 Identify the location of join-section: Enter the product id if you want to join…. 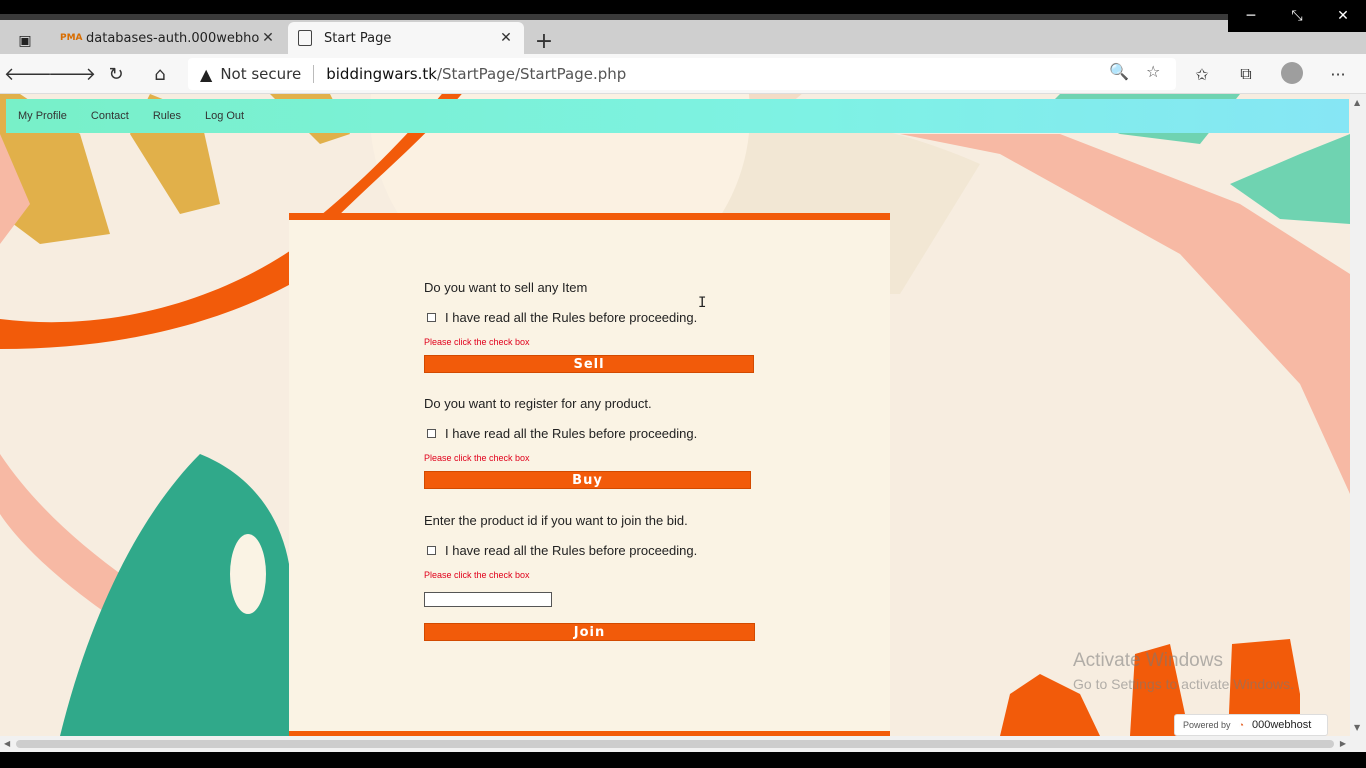
(589, 577).